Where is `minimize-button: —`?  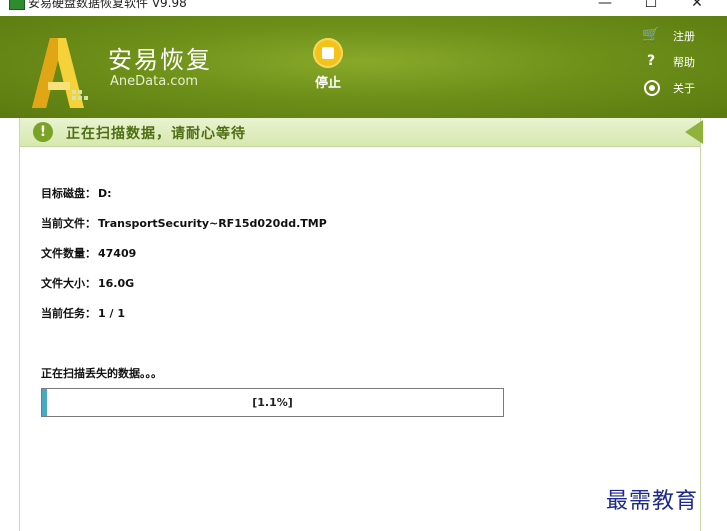 minimize-button: — is located at coordinates (605, 6).